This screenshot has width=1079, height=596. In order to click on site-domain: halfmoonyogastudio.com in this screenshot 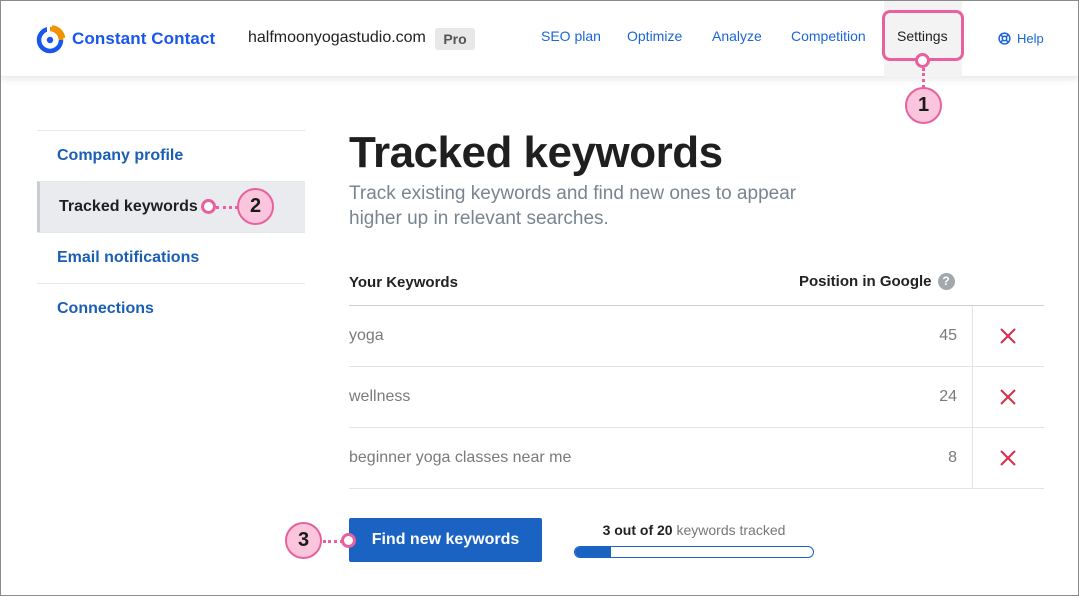, I will do `click(337, 37)`.